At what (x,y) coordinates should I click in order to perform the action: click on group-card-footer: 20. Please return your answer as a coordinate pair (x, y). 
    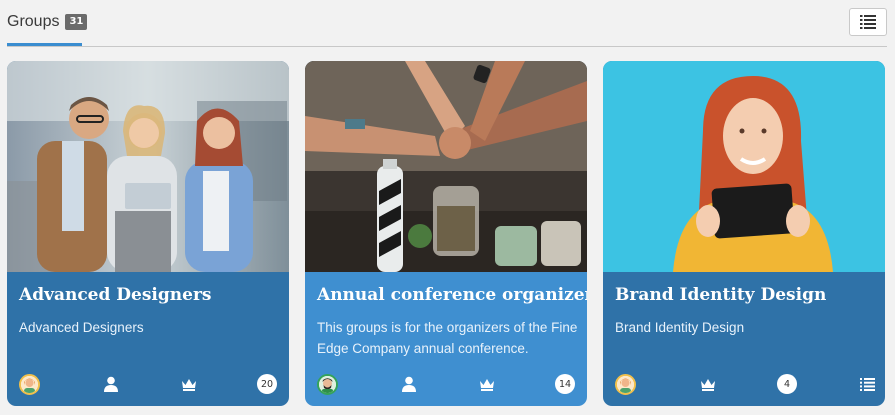
    Looking at the image, I should click on (148, 384).